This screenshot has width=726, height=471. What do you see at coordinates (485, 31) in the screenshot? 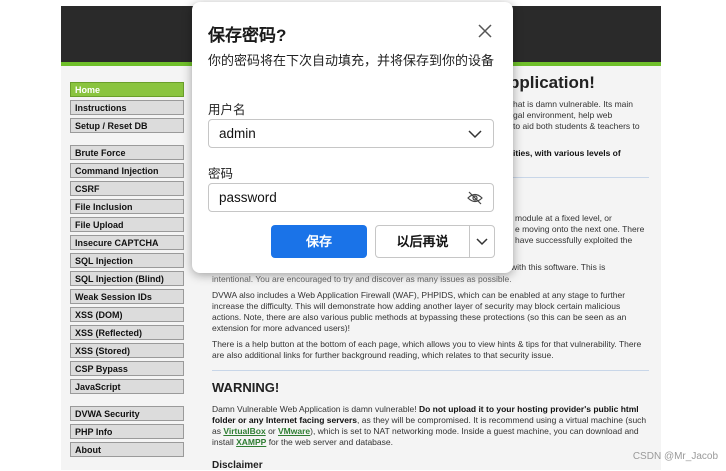
I see `close-icon` at bounding box center [485, 31].